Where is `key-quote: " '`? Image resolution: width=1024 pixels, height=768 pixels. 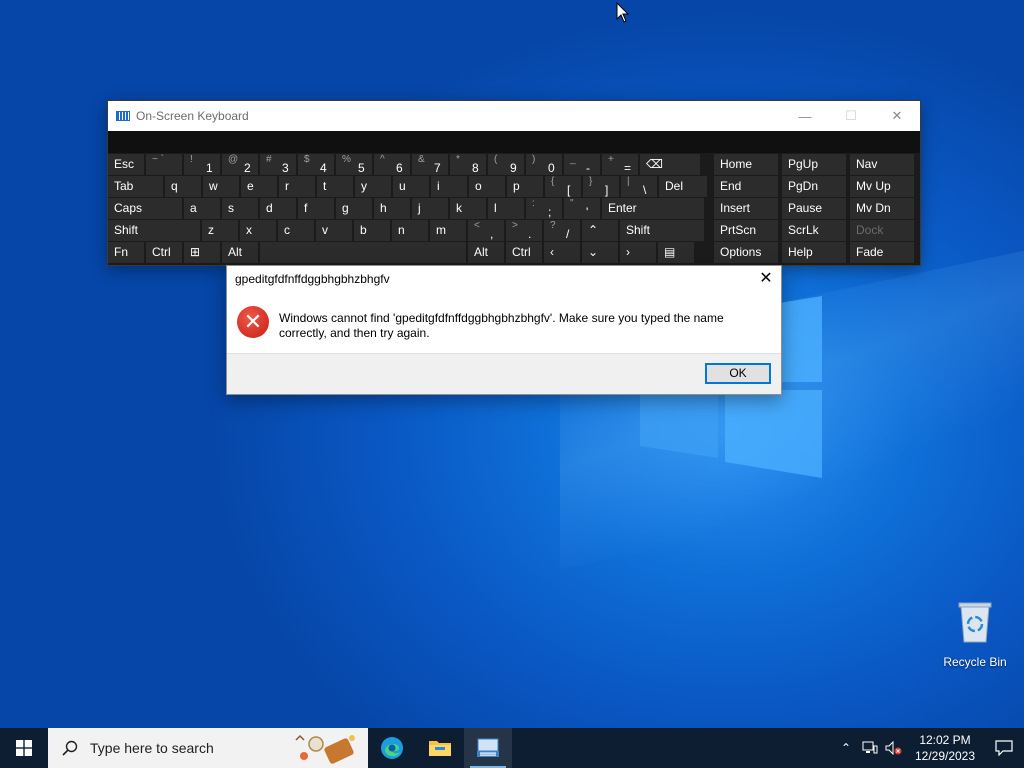 key-quote: " ' is located at coordinates (582, 208).